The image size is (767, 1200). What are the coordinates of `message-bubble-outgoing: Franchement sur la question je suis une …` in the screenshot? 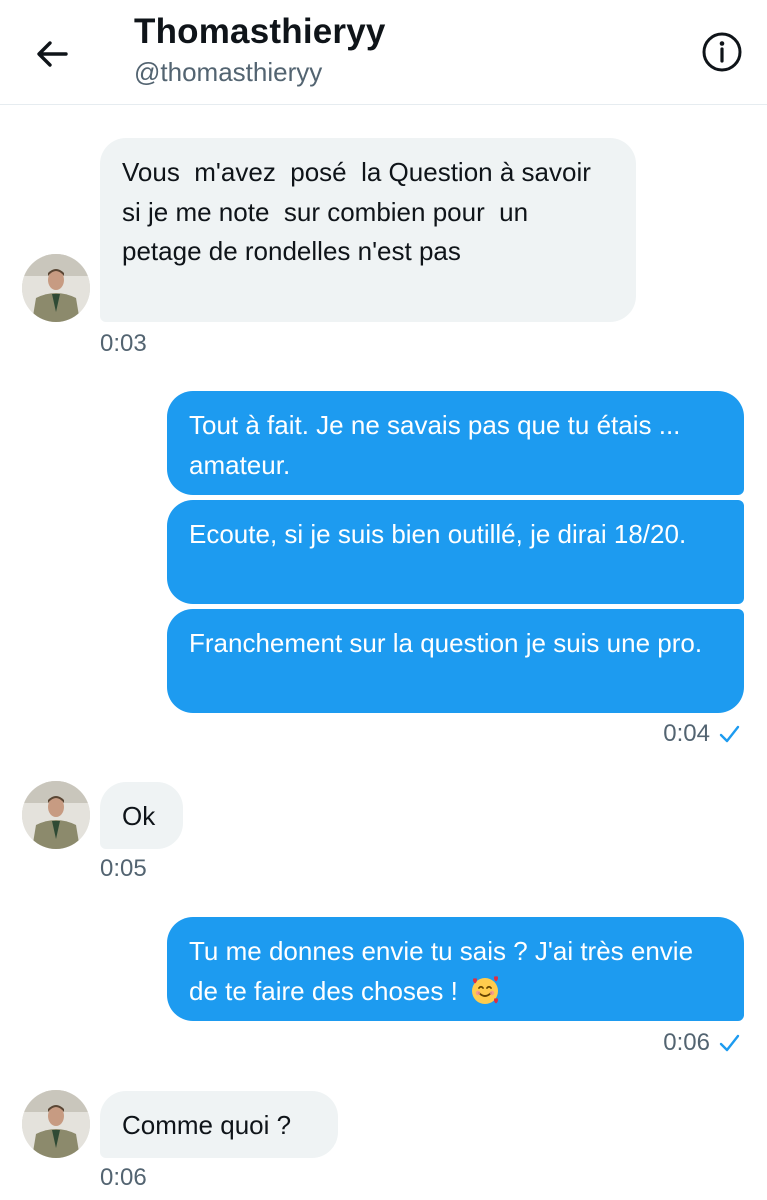 It's located at (455, 661).